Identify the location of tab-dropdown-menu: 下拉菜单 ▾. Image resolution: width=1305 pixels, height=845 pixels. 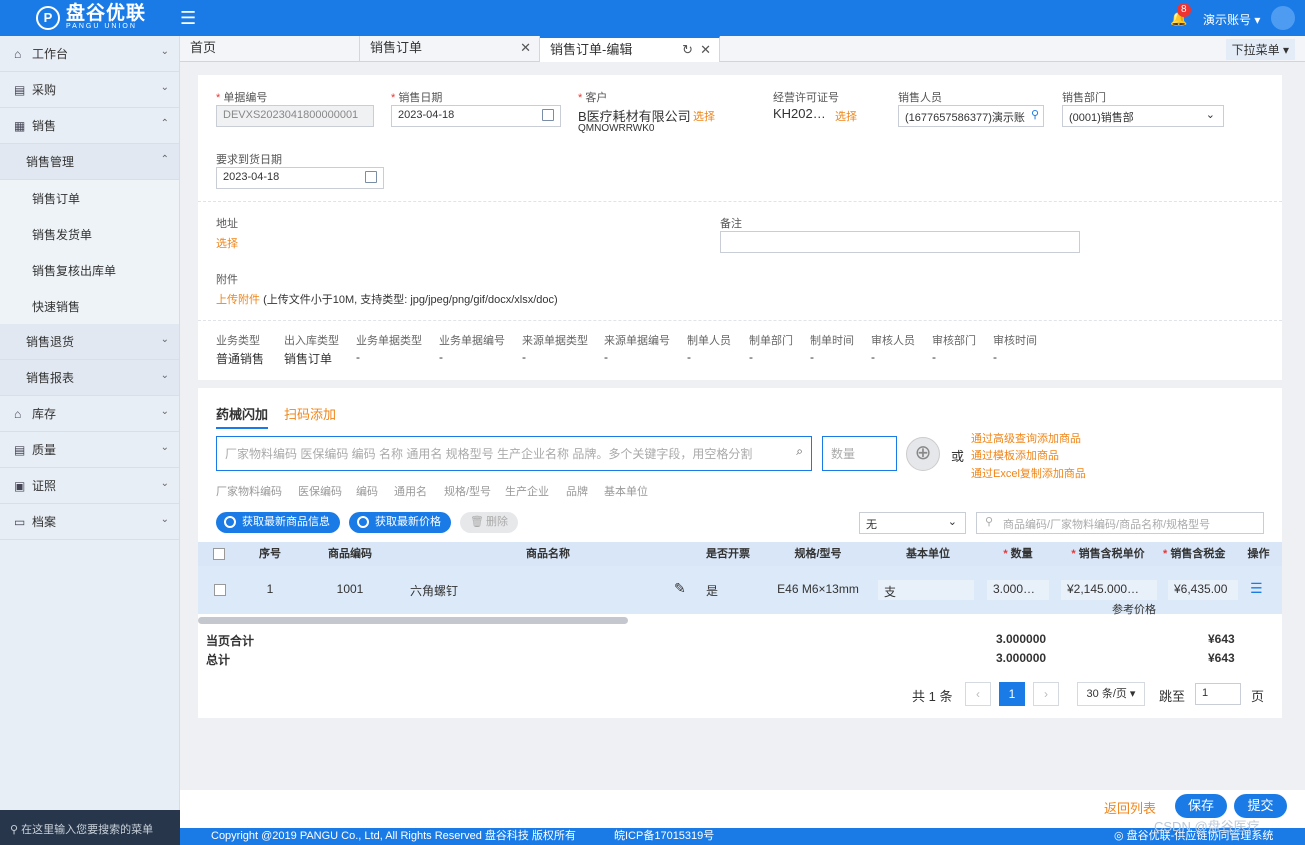
(1260, 49).